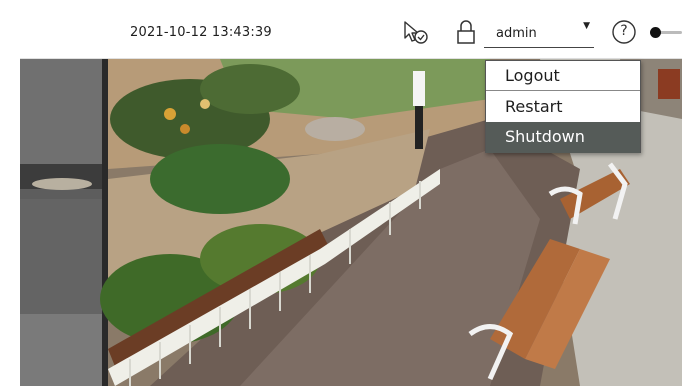 This screenshot has width=682, height=386. I want to click on toggle-knob, so click(655, 32).